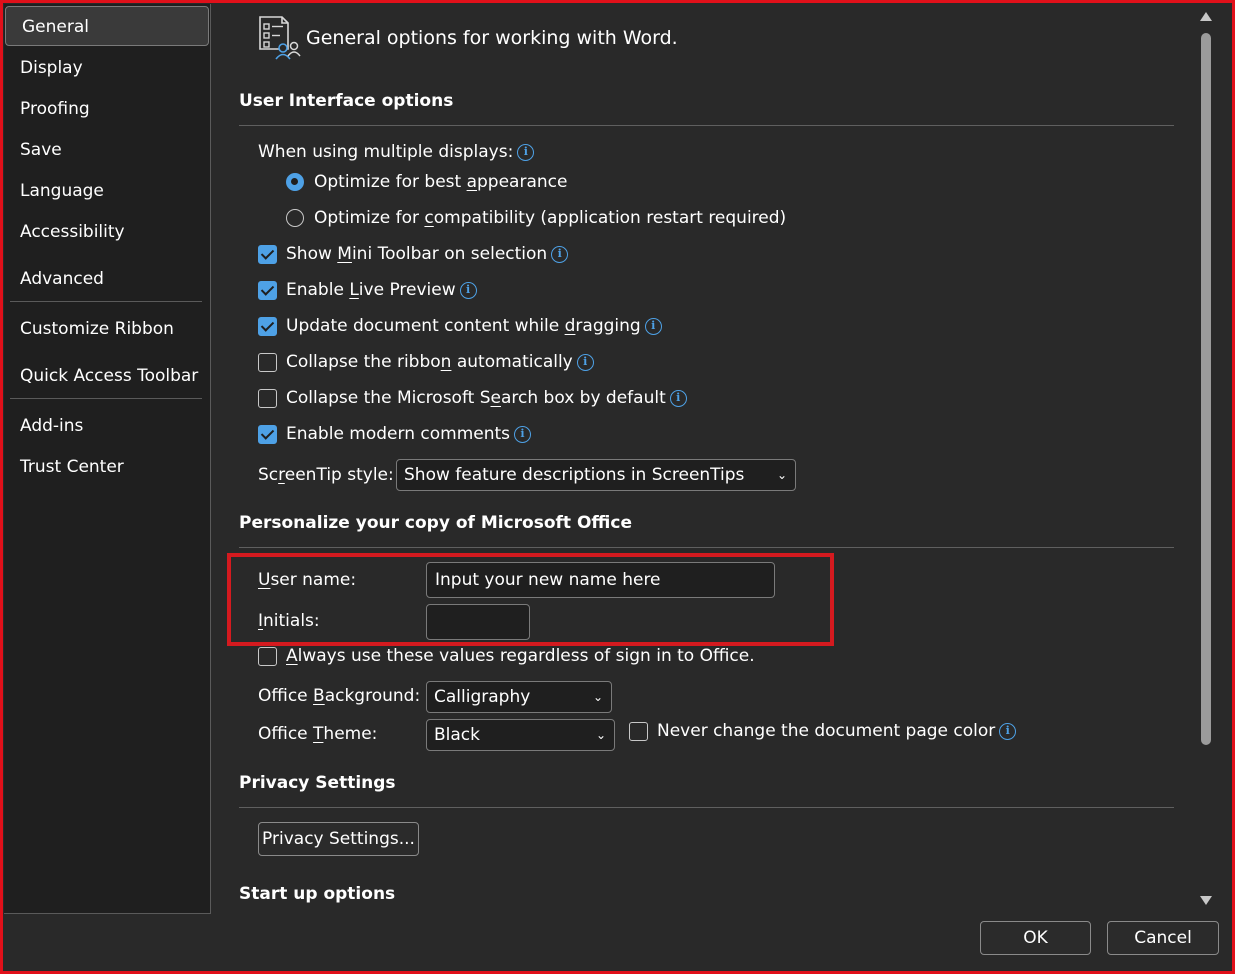 The width and height of the screenshot is (1235, 974). Describe the element at coordinates (339, 696) in the screenshot. I see `office-background-label: Office Background:` at that location.